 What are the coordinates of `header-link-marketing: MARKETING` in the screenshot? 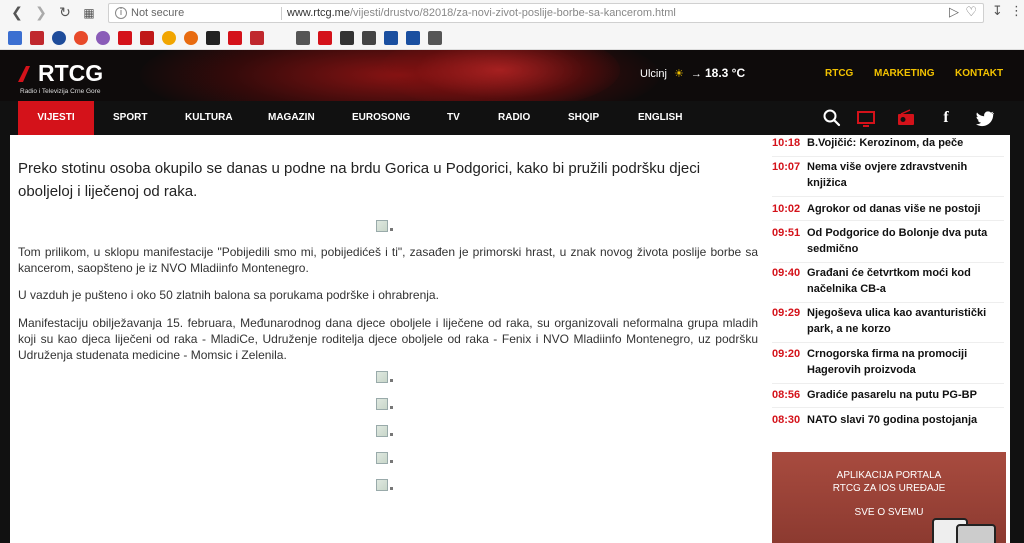 It's located at (904, 73).